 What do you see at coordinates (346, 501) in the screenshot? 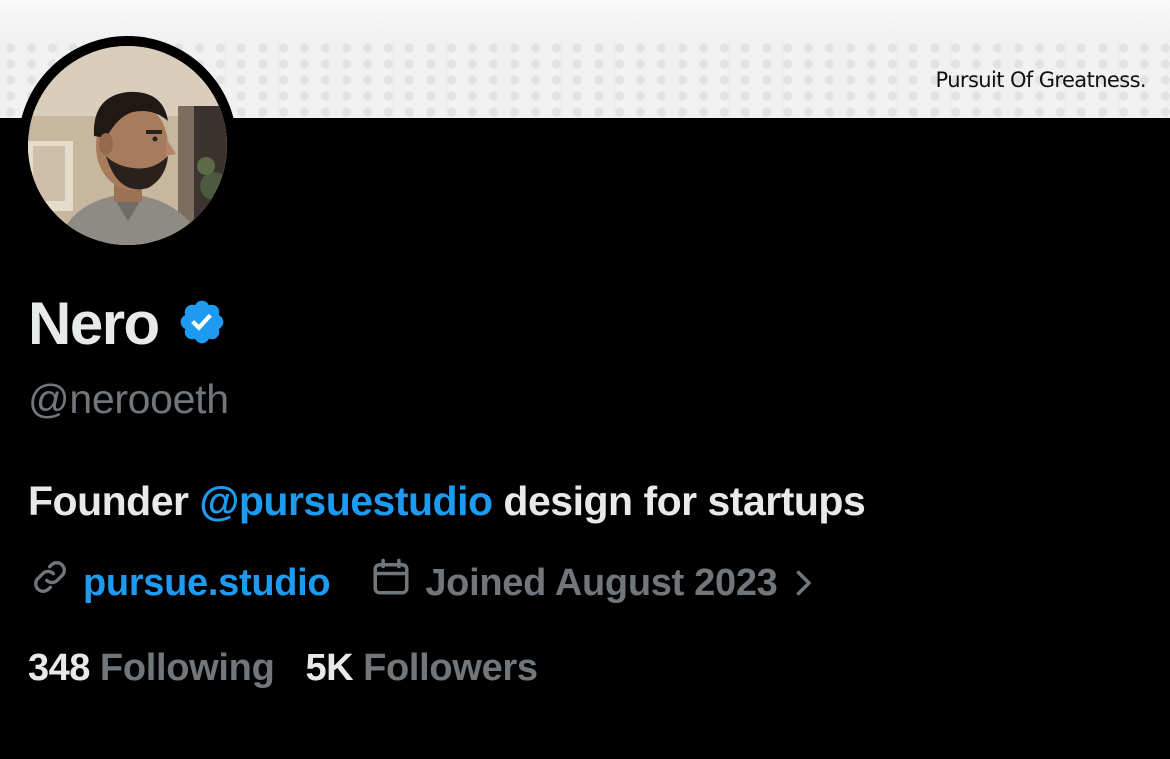
I see `bio-mention-link: @pursuestudio` at bounding box center [346, 501].